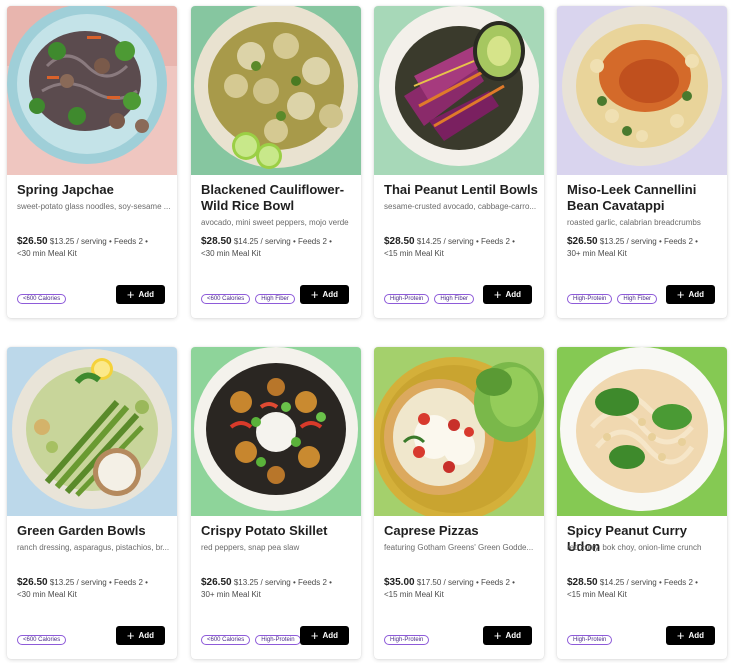  I want to click on meal-title: Caprese Pizzas, so click(461, 531).